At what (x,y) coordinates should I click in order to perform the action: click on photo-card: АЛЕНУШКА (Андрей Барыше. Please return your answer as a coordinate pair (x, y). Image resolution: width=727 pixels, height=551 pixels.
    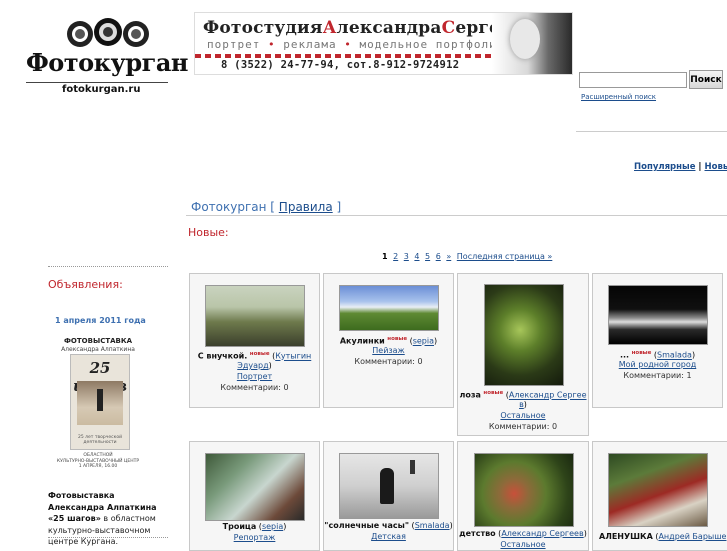
    Looking at the image, I should click on (659, 496).